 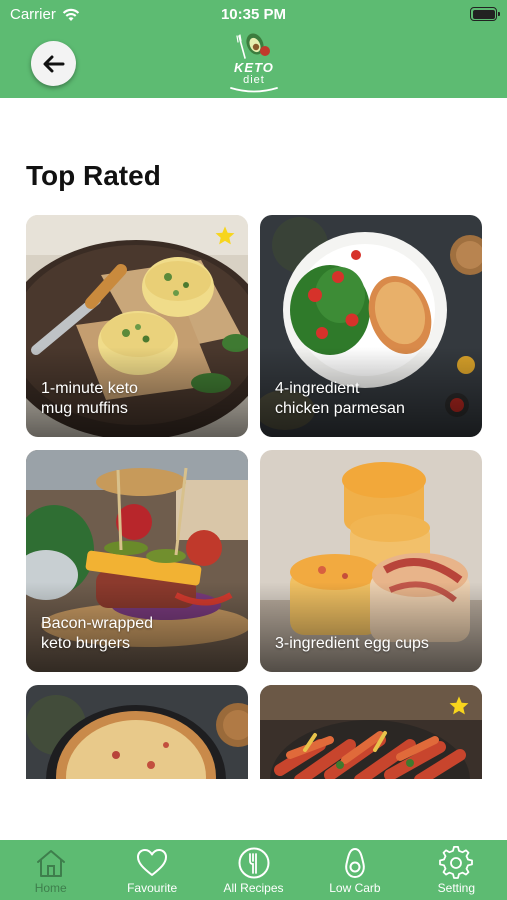 I want to click on tab-low-carb: Low Carb, so click(x=354, y=870).